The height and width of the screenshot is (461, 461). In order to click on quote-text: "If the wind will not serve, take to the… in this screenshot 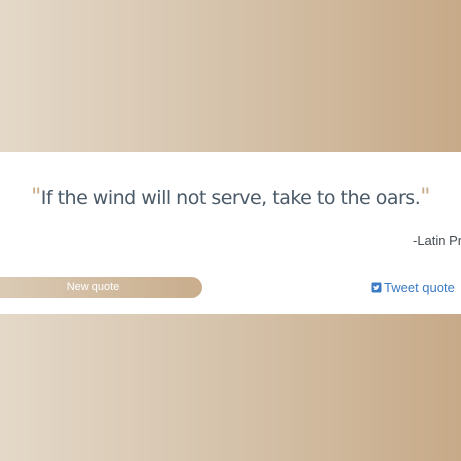, I will do `click(230, 197)`.